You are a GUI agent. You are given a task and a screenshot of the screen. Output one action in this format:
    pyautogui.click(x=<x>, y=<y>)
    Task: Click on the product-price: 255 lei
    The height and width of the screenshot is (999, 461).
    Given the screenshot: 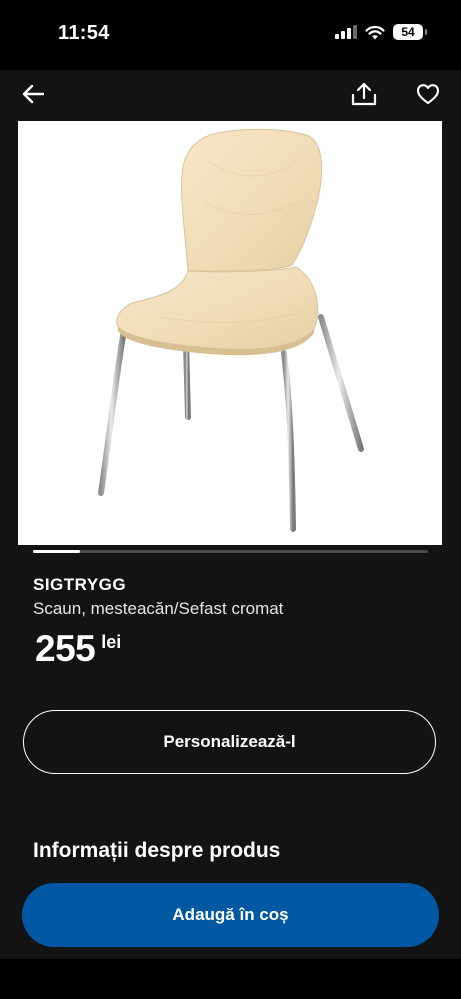 What is the action you would take?
    pyautogui.click(x=78, y=649)
    